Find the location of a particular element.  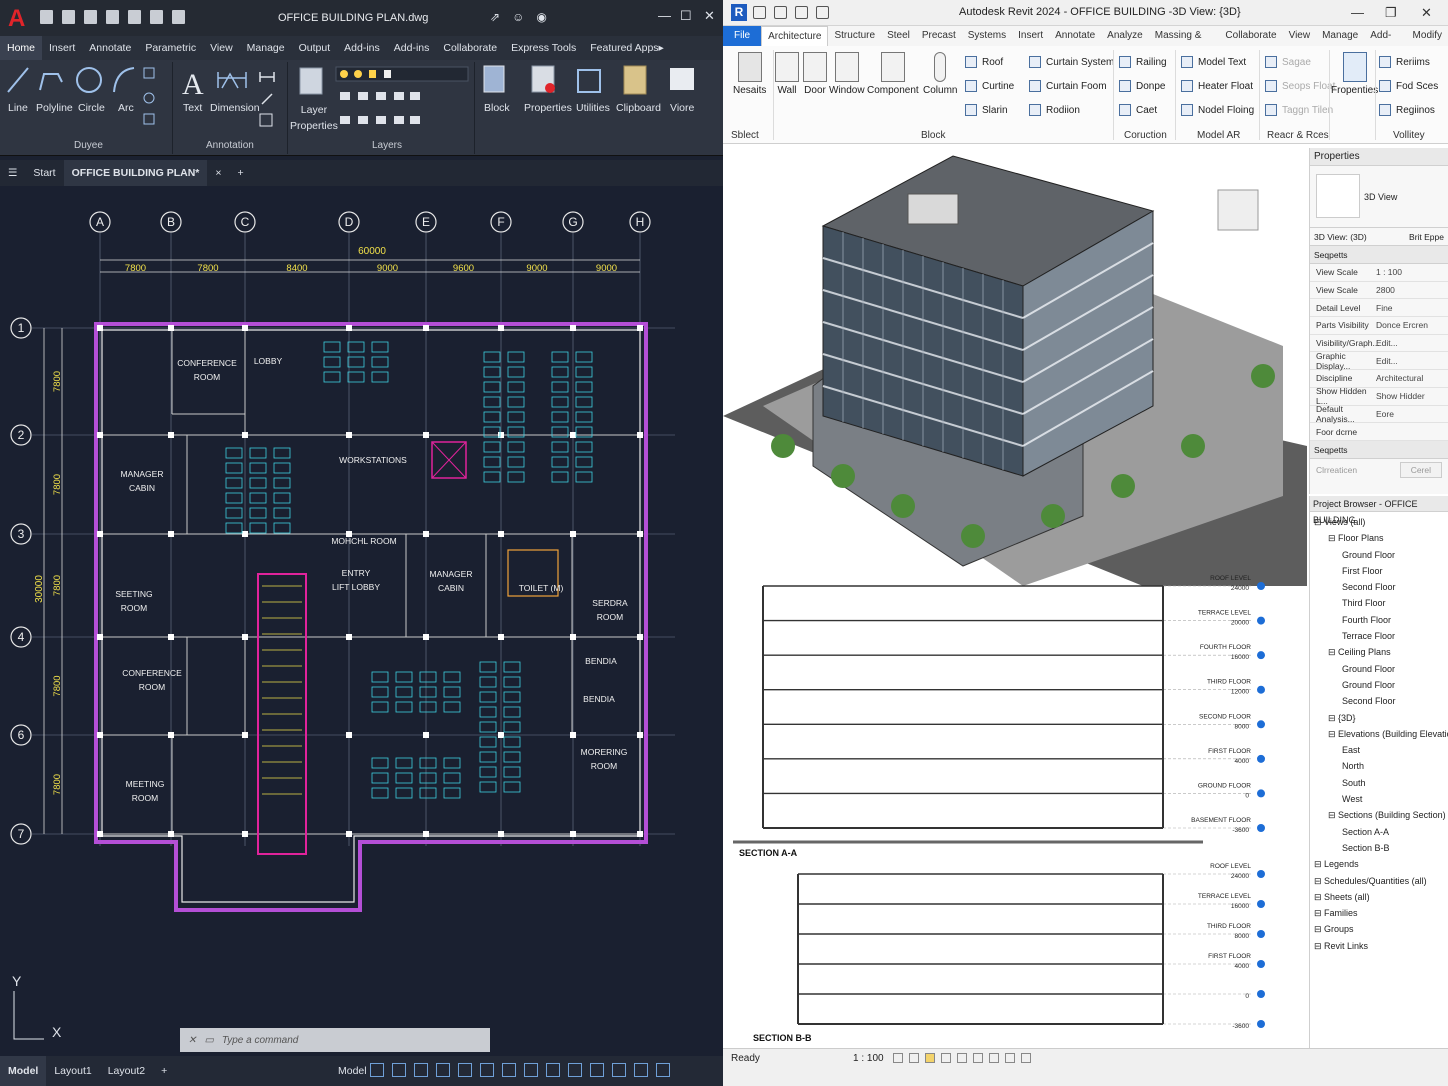

snap-icon is located at coordinates (399, 1070).